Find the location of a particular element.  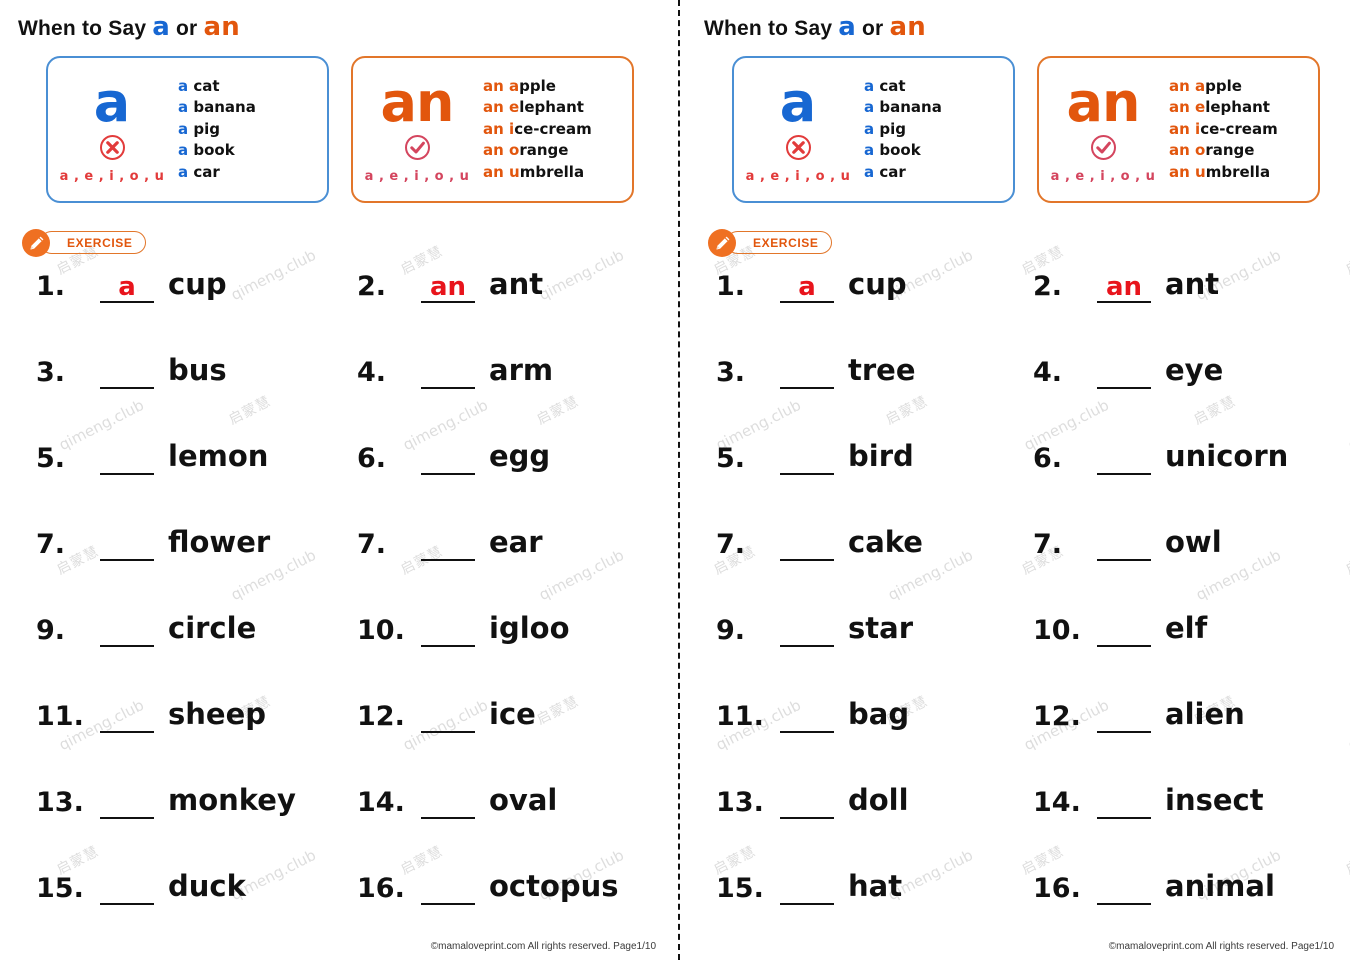

exercise-word: tree is located at coordinates (882, 370).